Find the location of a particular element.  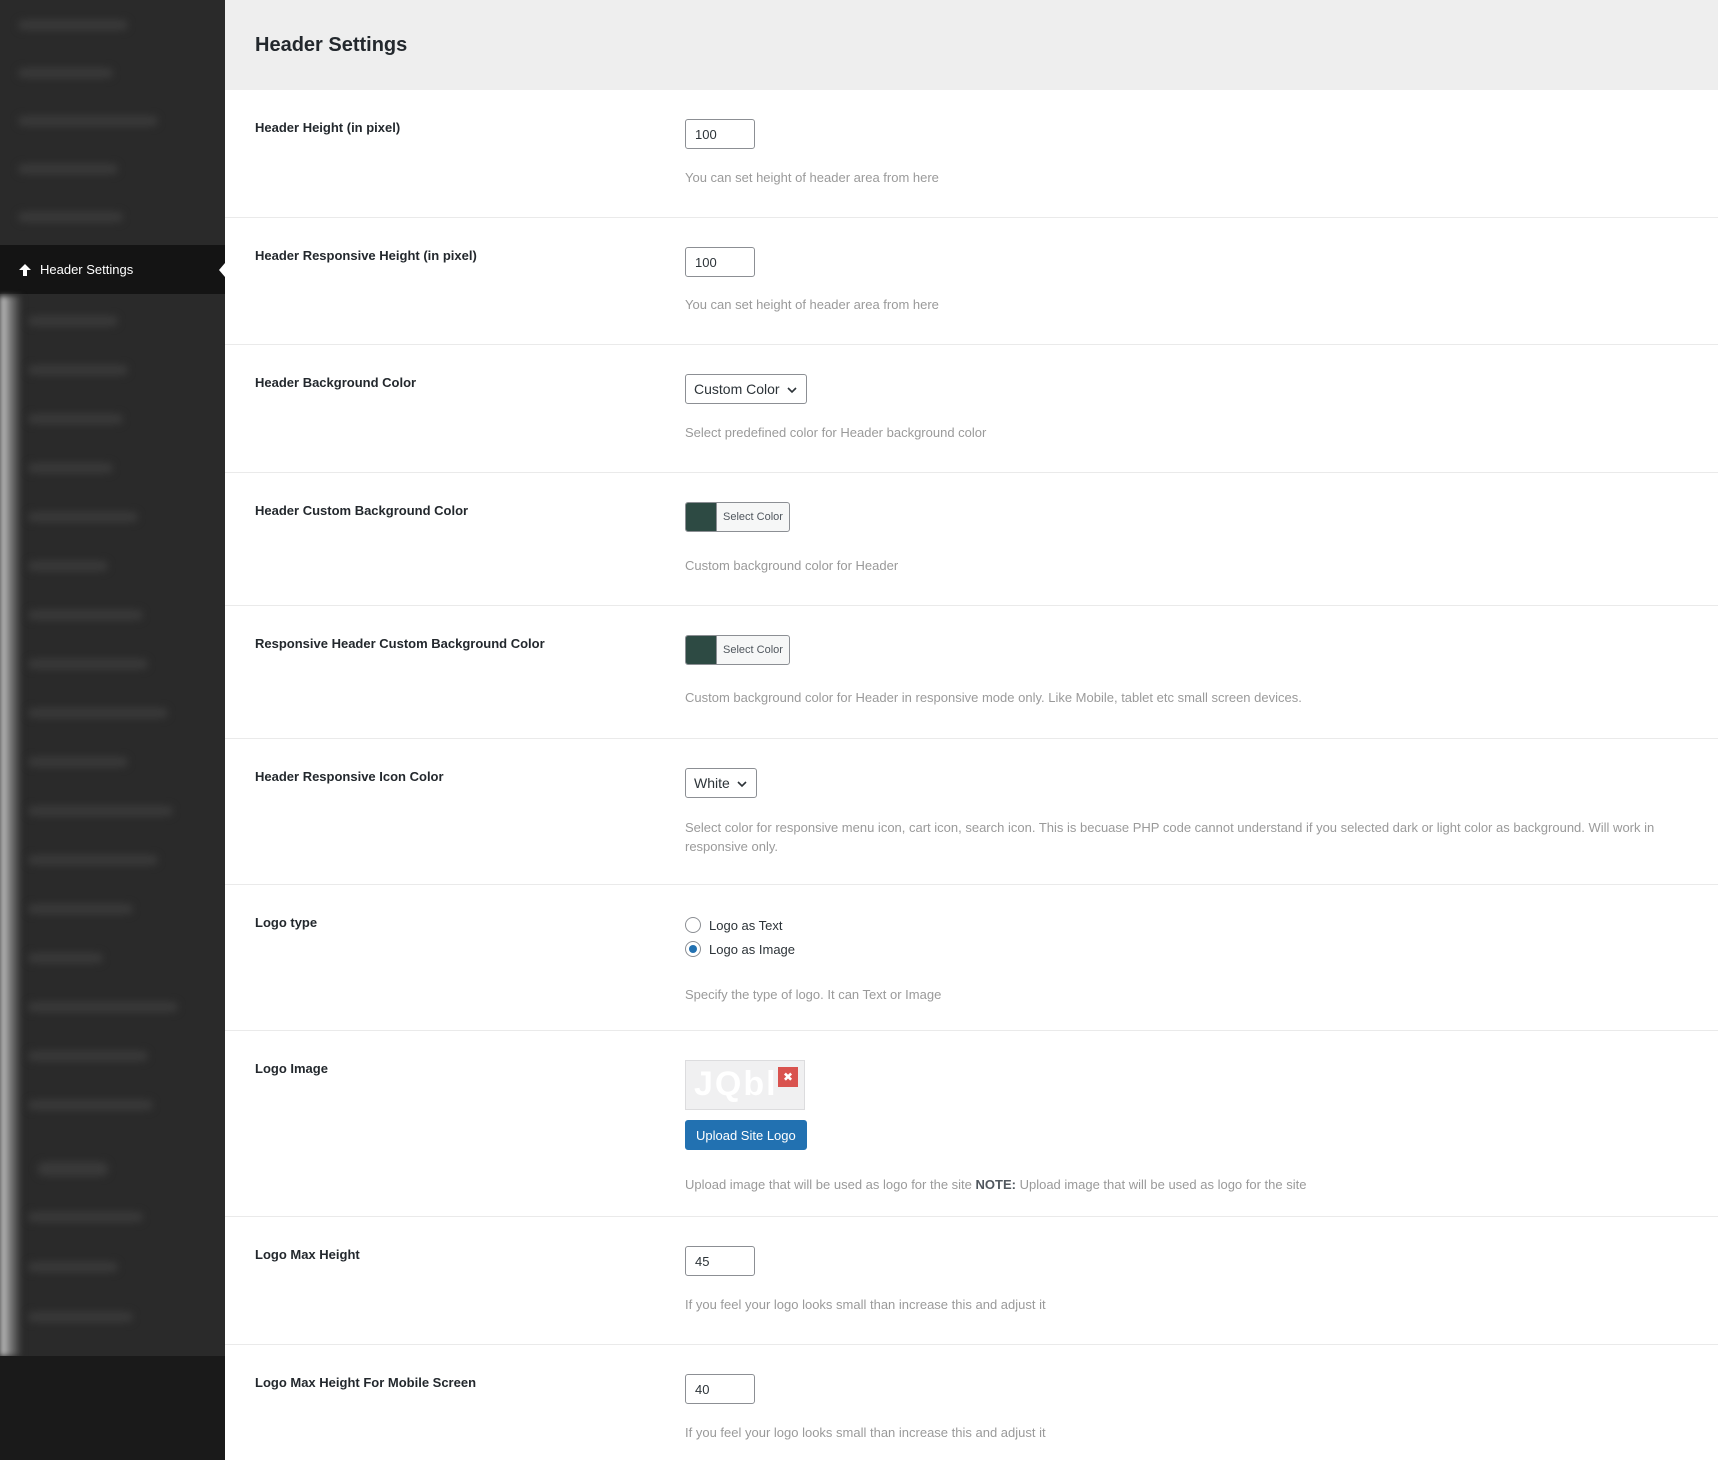

field-control: White is located at coordinates (721, 783).